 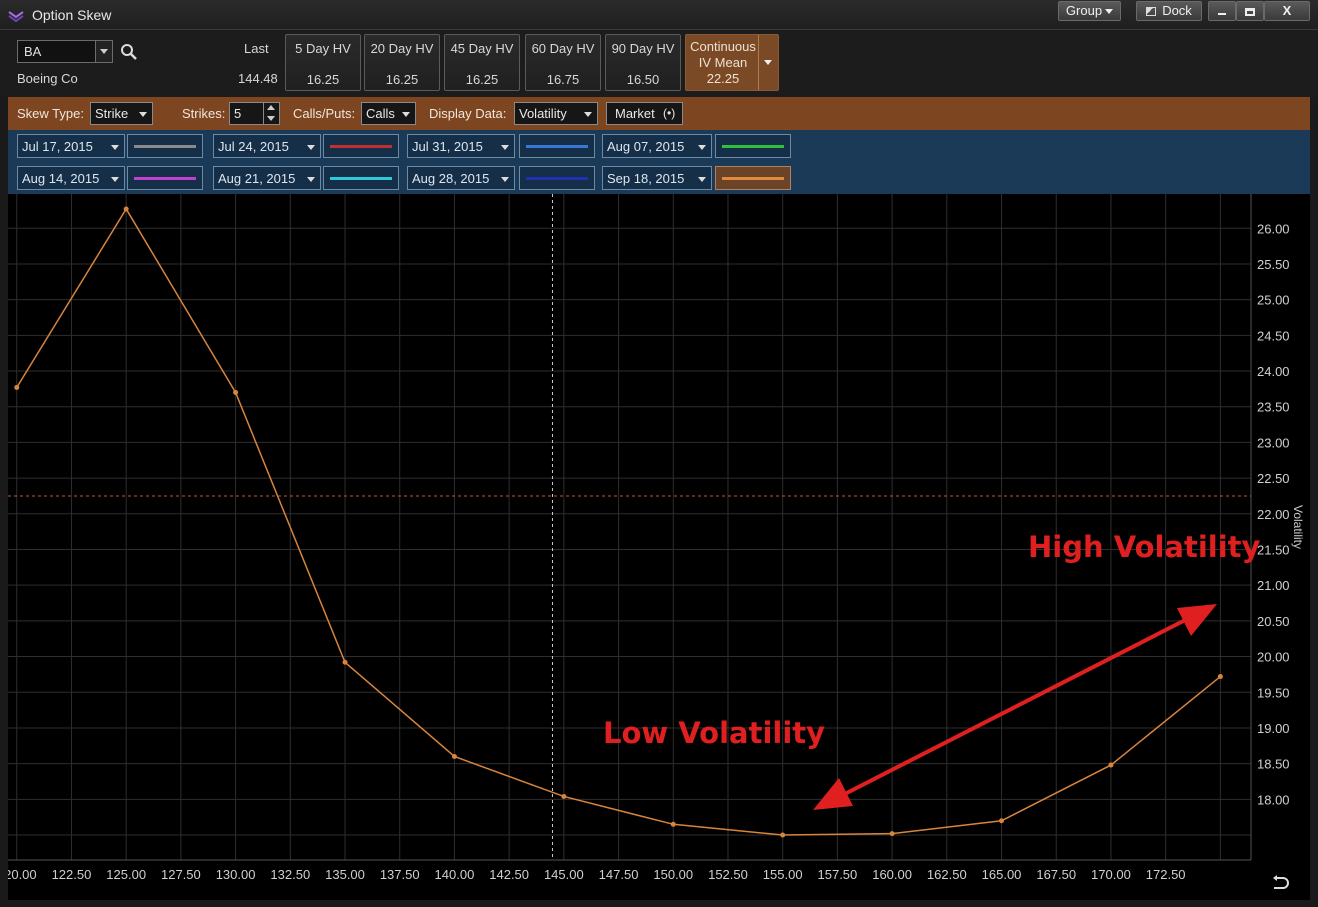 I want to click on expiration-date: Aug 28, 2015, so click(x=451, y=178).